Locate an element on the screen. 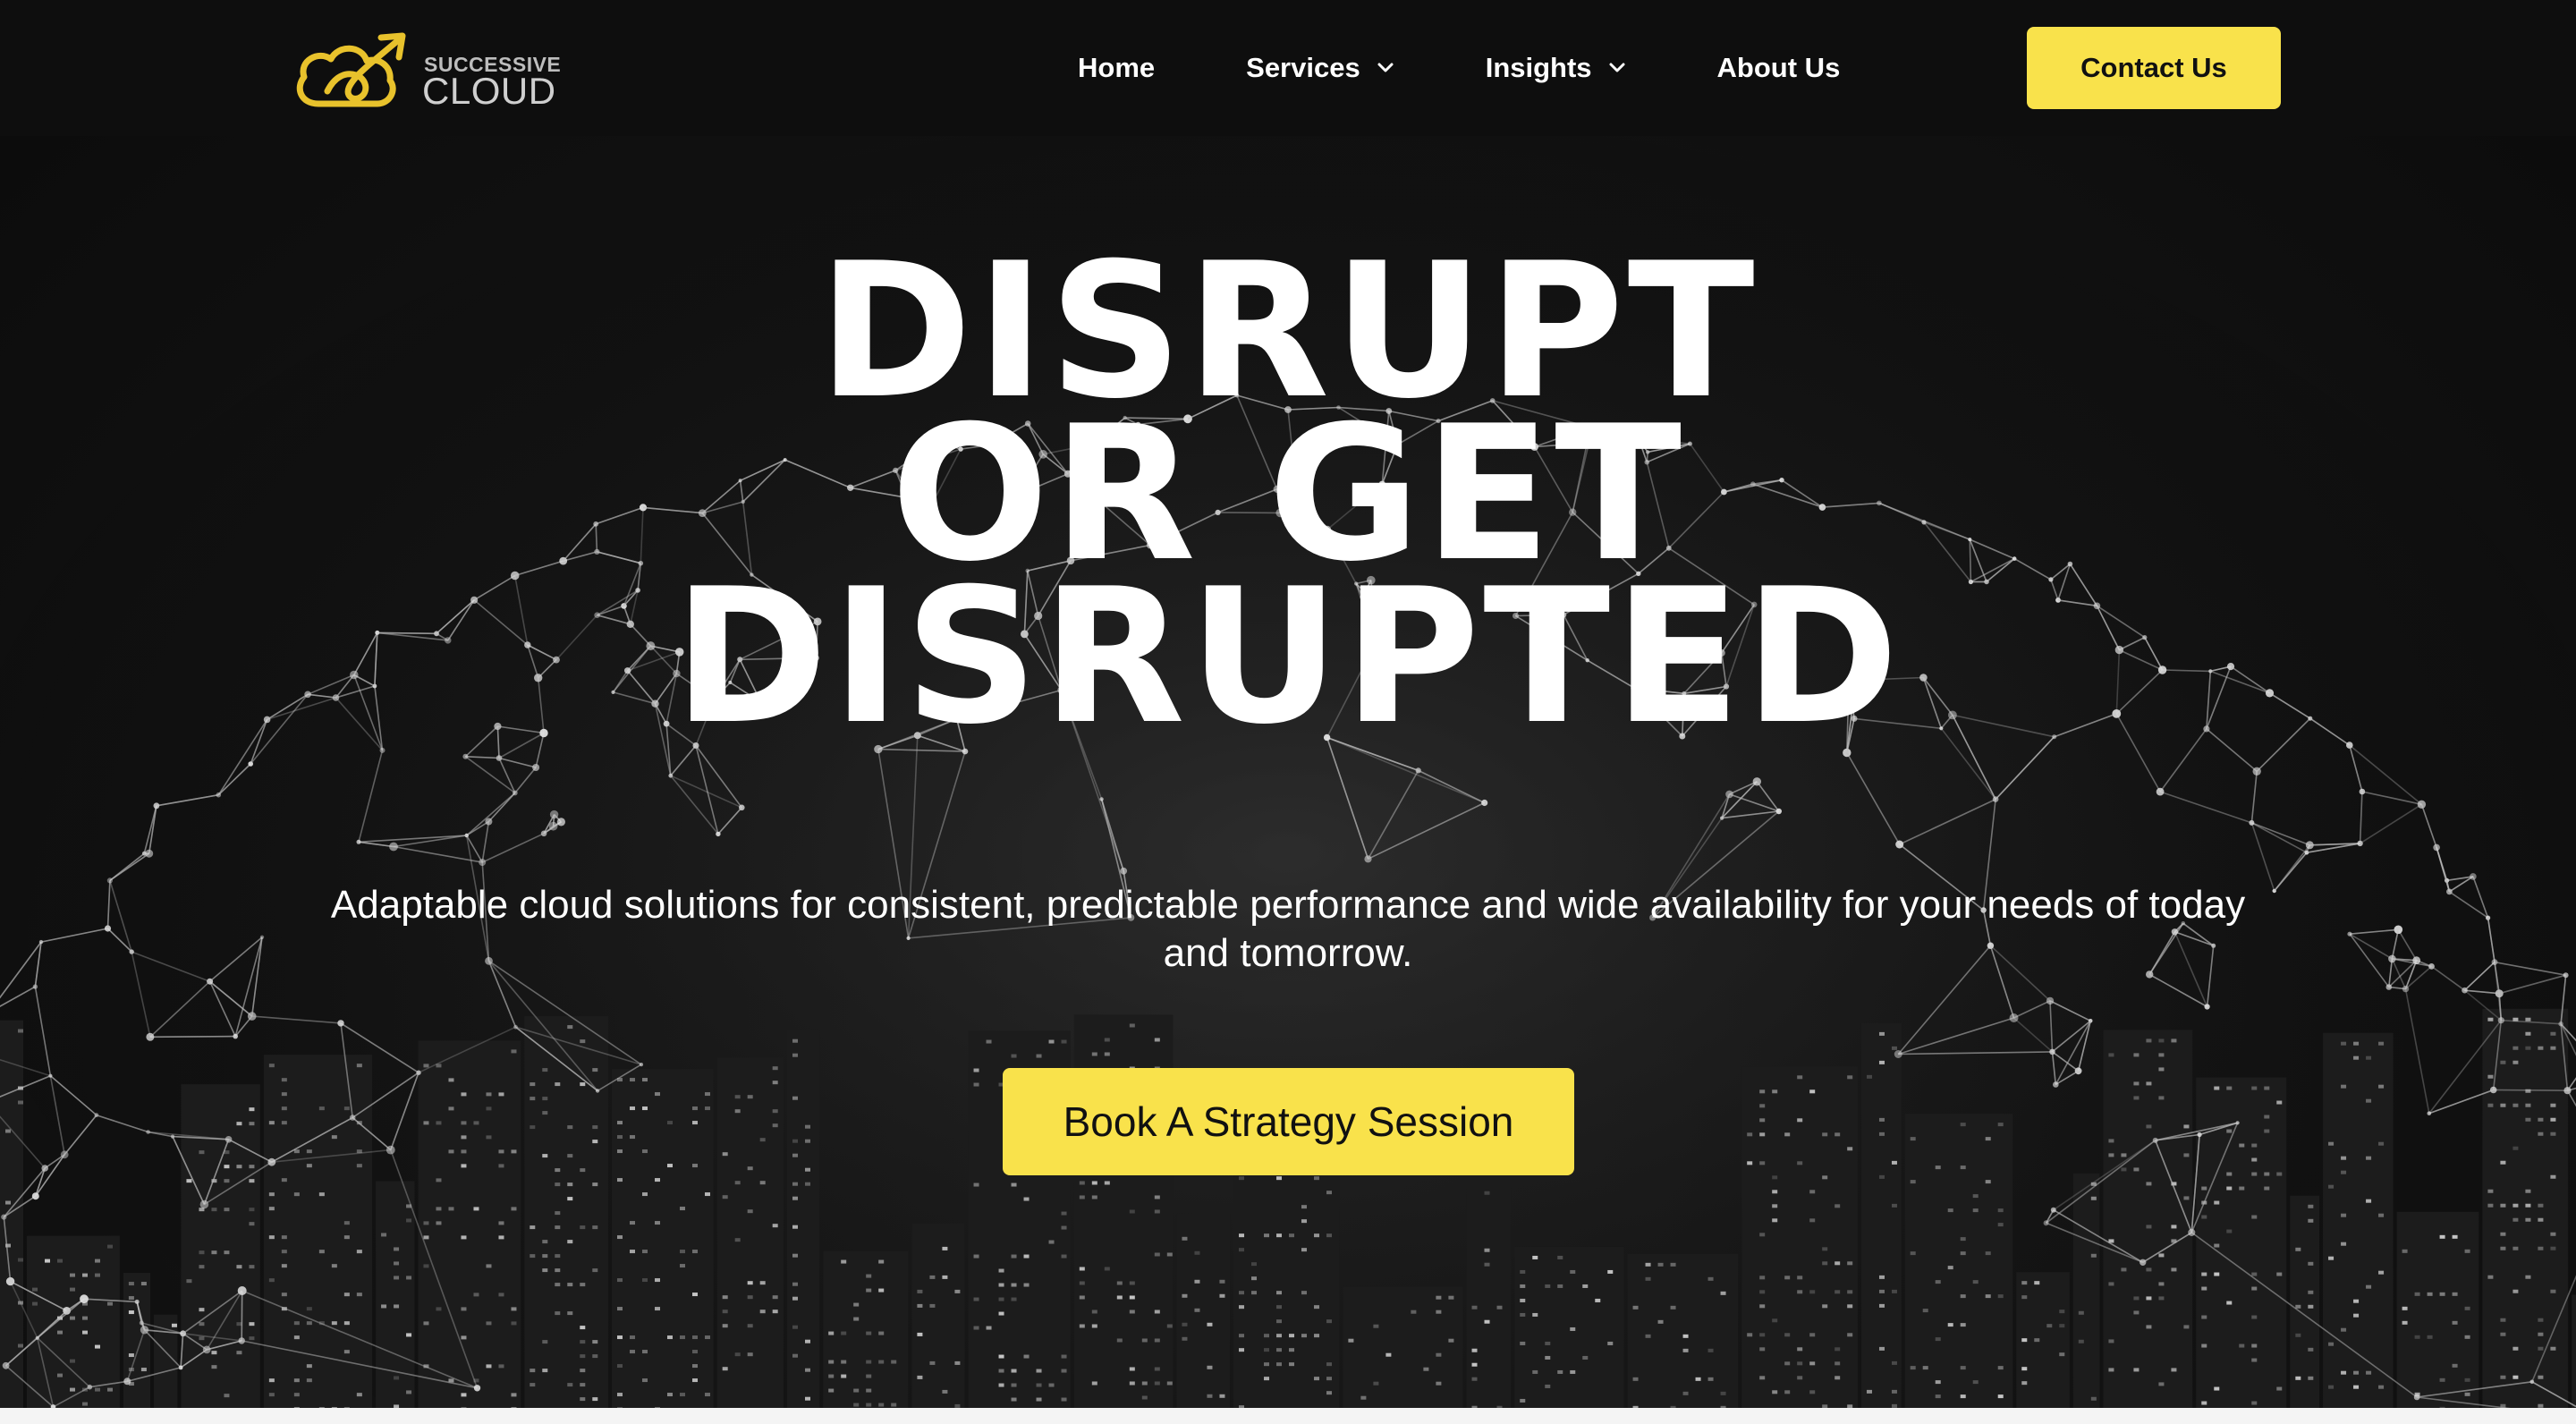 This screenshot has width=2576, height=1424. hero-title-line: DISRUPTED is located at coordinates (1288, 657).